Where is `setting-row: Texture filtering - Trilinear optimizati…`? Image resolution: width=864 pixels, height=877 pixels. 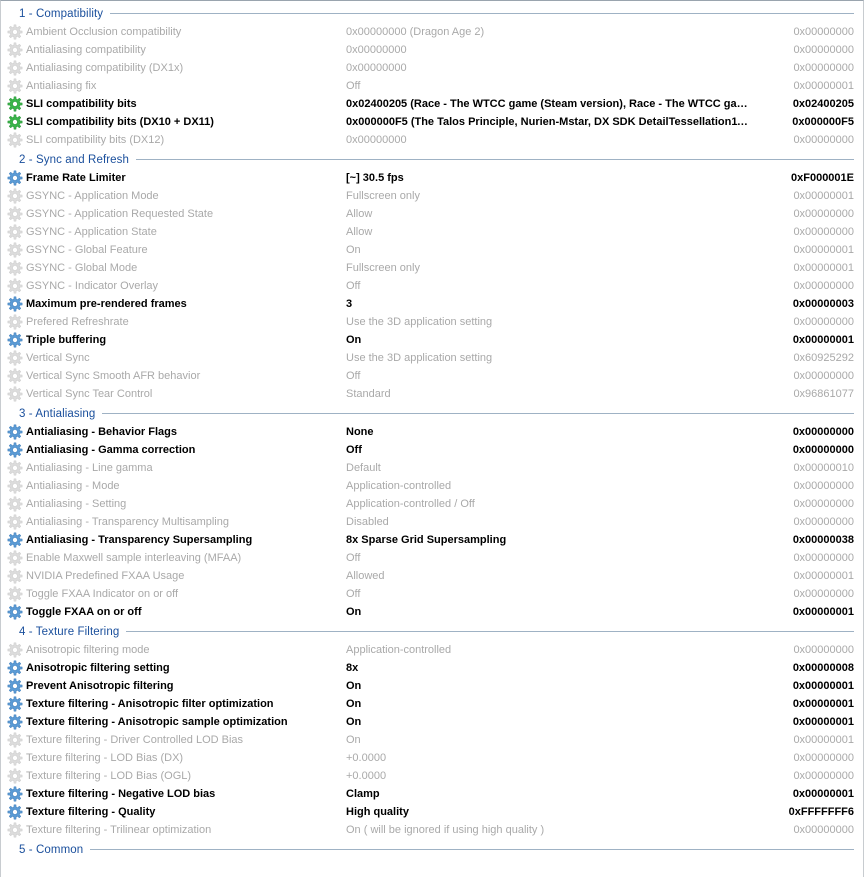
setting-row: Texture filtering - Trilinear optimizati… is located at coordinates (432, 830).